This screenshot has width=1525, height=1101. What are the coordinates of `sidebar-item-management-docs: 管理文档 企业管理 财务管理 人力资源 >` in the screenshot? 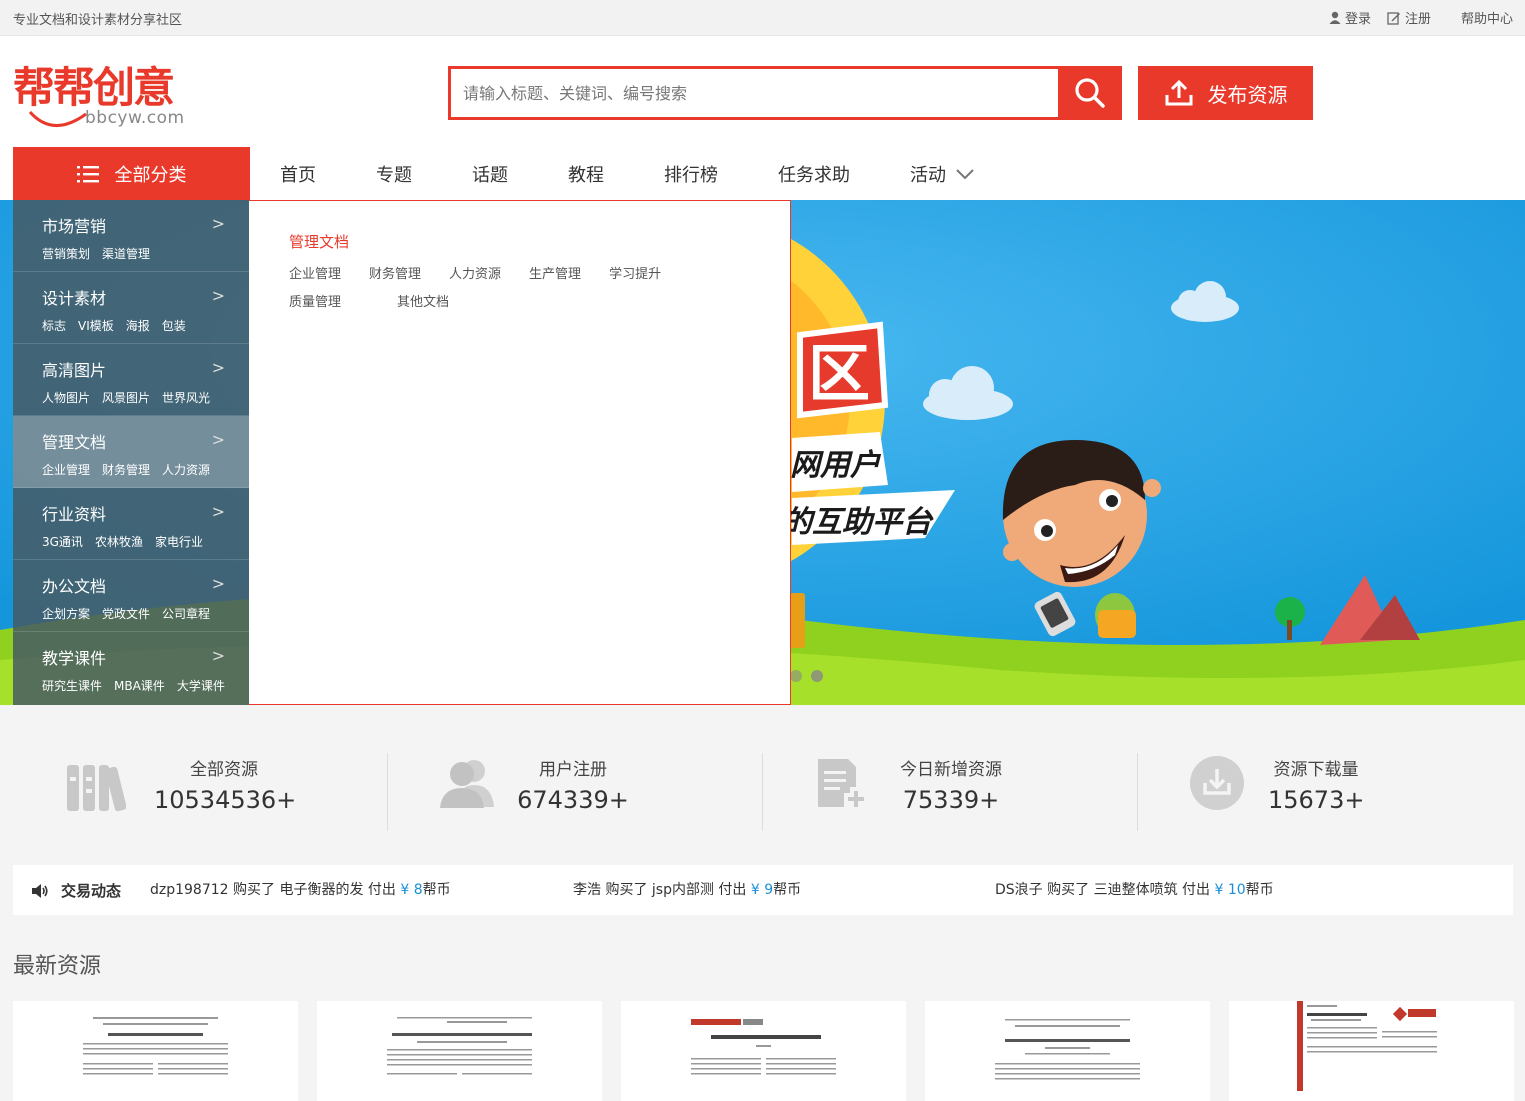 It's located at (131, 452).